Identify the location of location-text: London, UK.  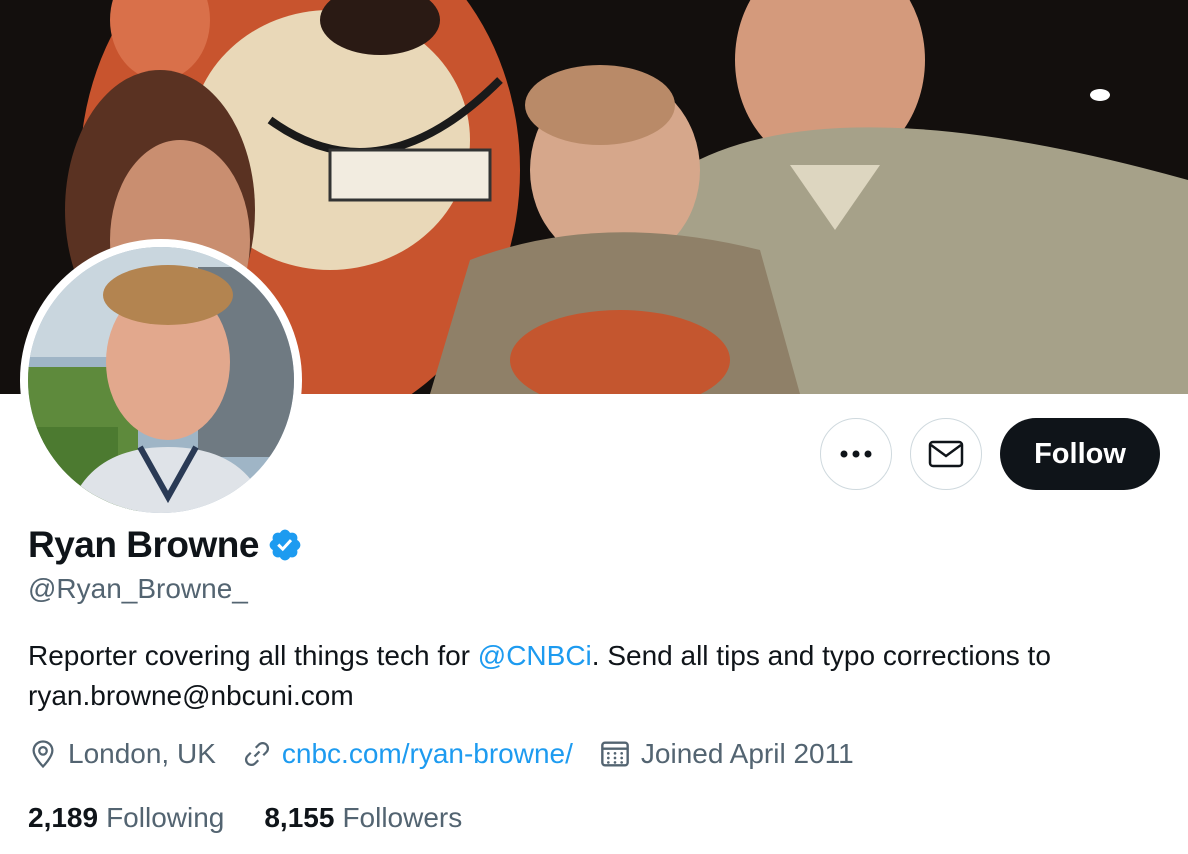
(142, 753).